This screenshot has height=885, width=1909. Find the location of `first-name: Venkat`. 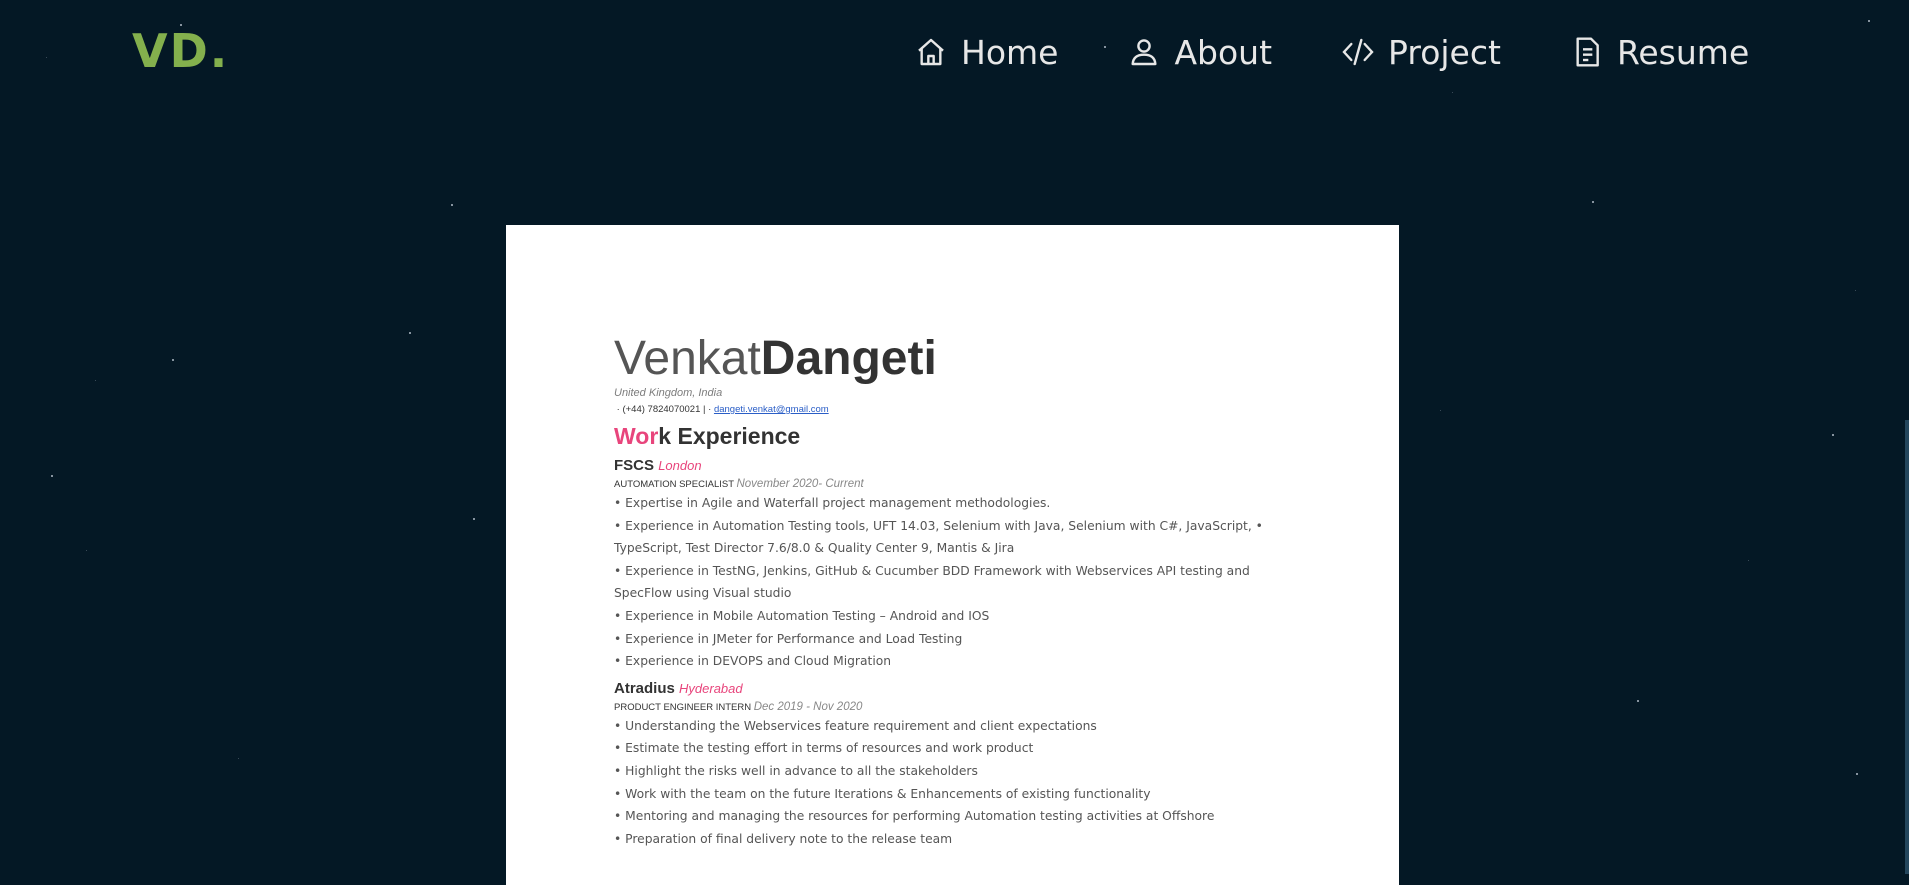

first-name: Venkat is located at coordinates (687, 358).